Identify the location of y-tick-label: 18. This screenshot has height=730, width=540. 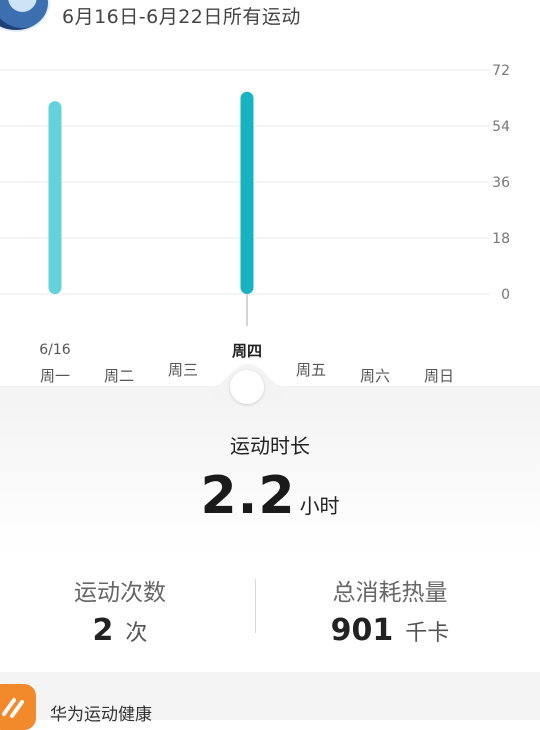
(501, 239).